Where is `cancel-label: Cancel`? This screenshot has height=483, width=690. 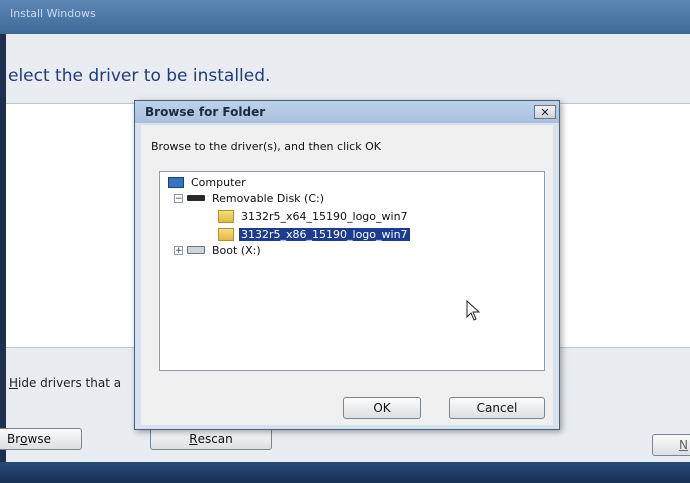 cancel-label: Cancel is located at coordinates (497, 408).